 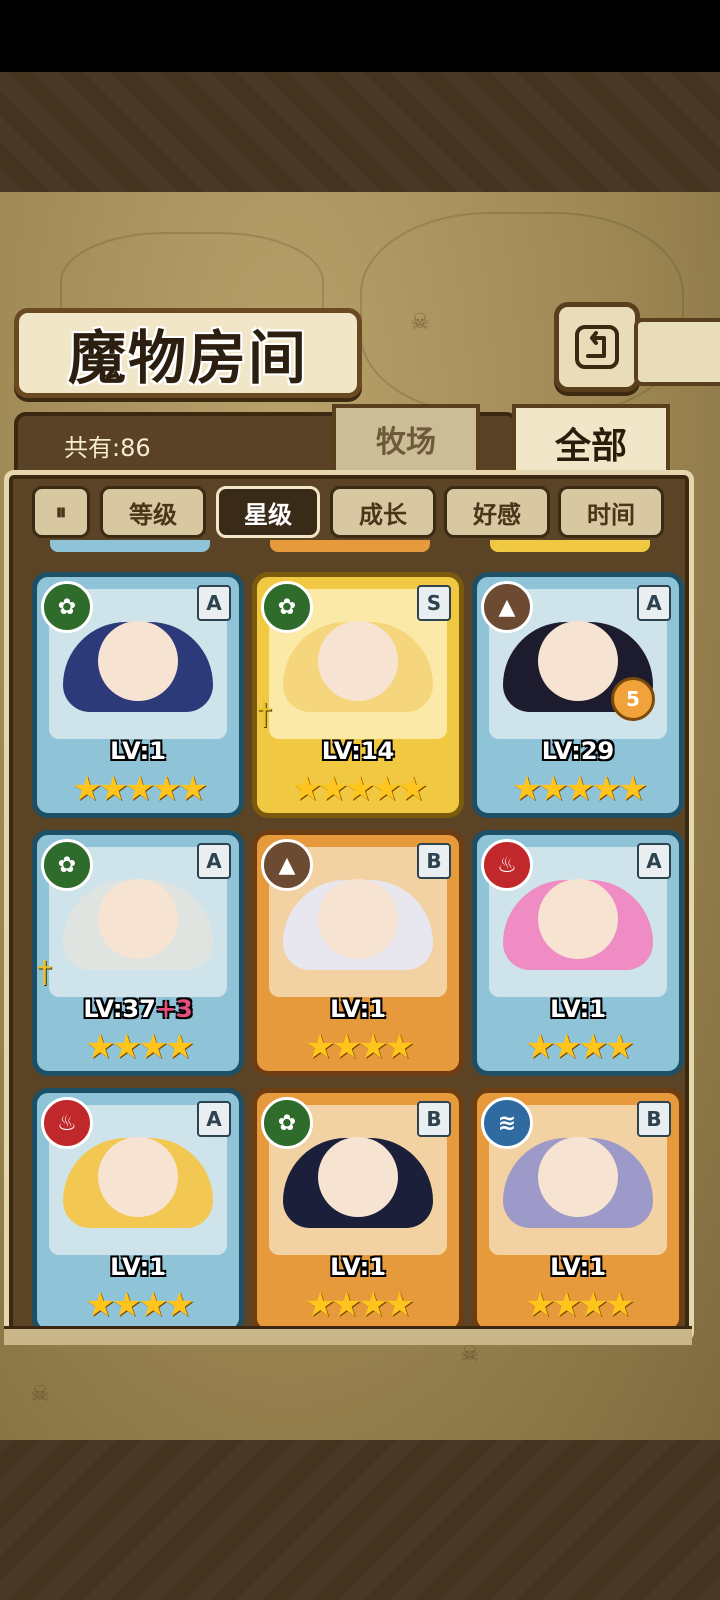 What do you see at coordinates (578, 695) in the screenshot?
I see `monster-card: ▲ A 5 LV:29 ★★★★★` at bounding box center [578, 695].